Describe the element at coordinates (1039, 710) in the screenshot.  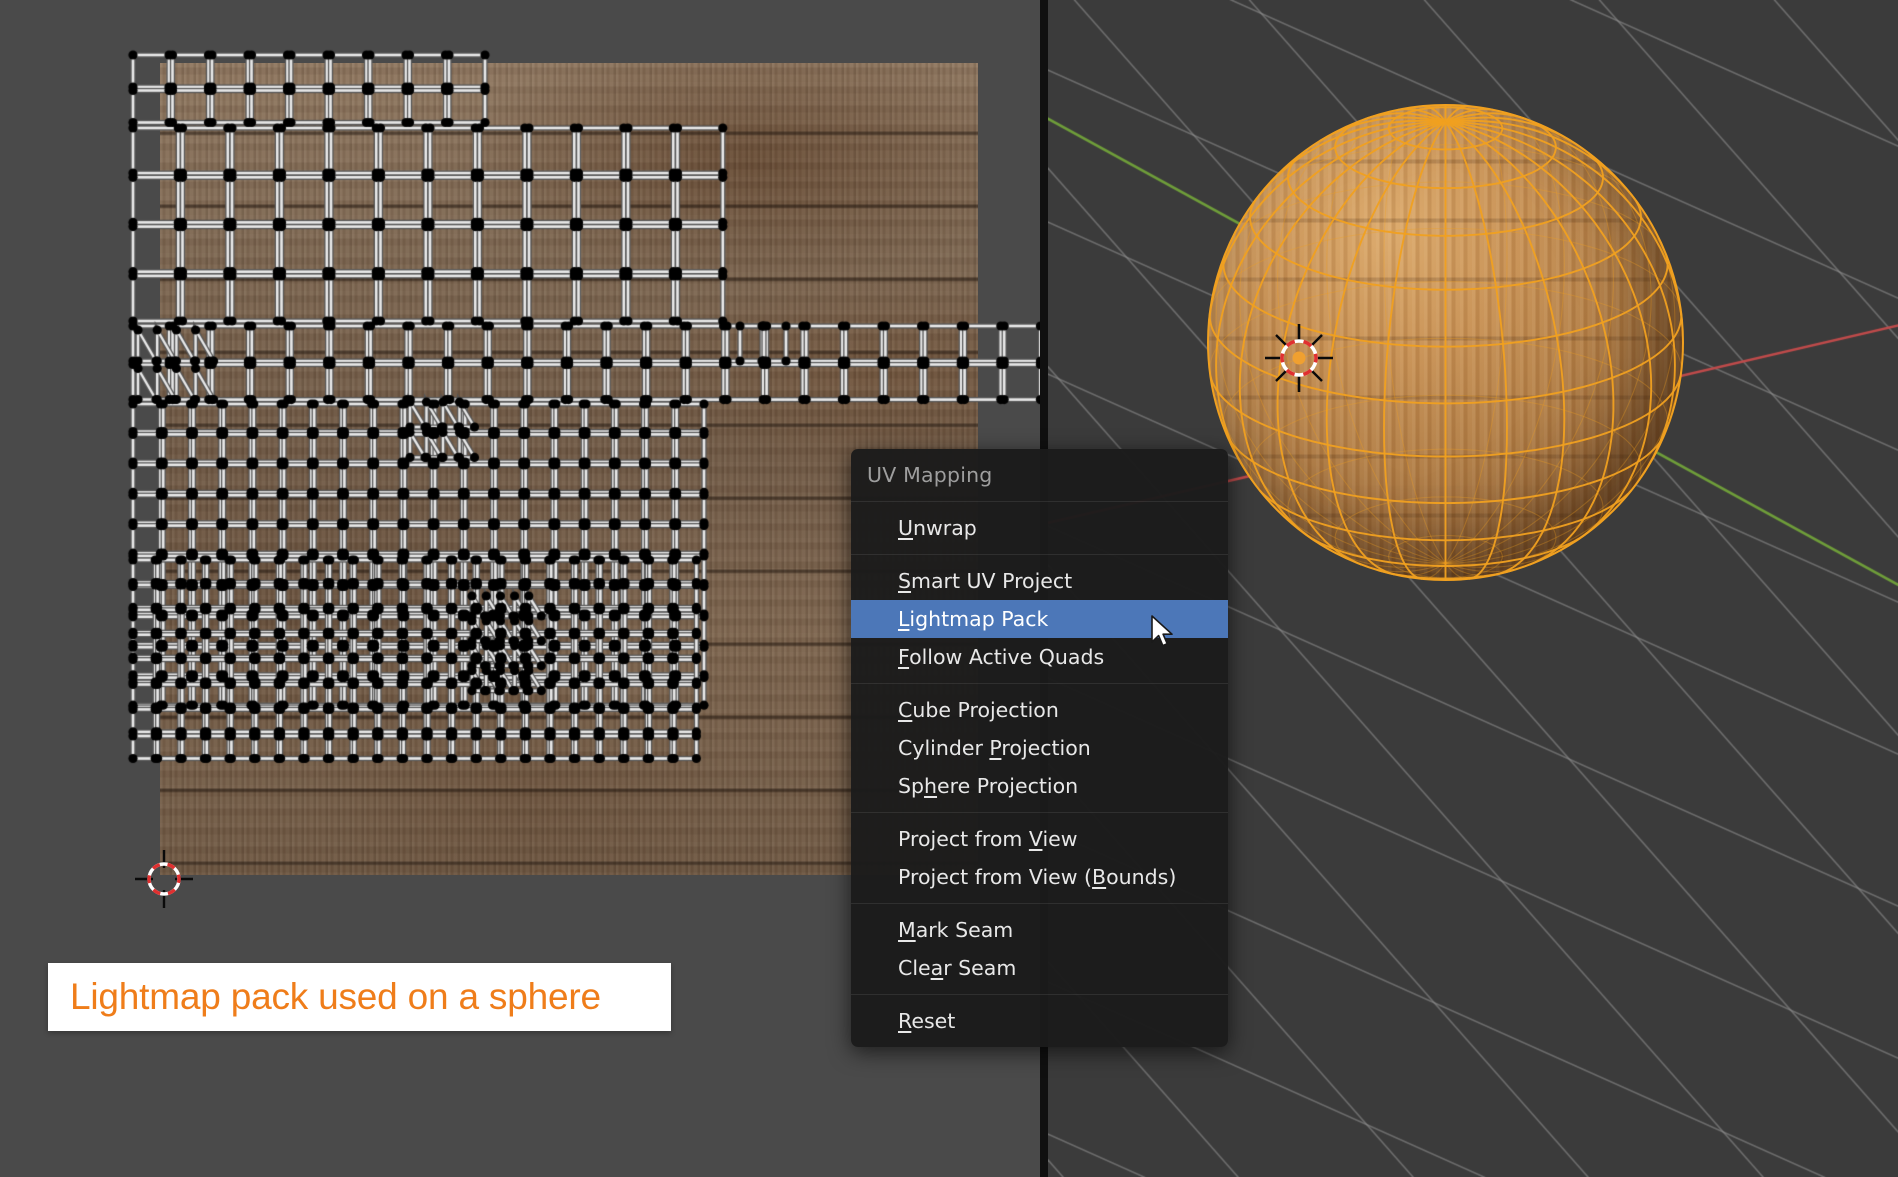
I see `menu-item-cube-projection: Cube Projection` at that location.